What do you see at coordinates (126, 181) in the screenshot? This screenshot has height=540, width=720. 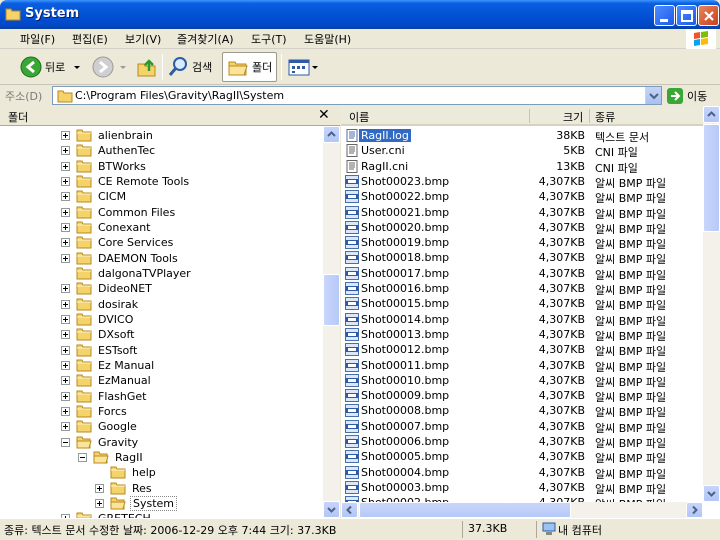 I see `tree-item: CE Remote Tools` at bounding box center [126, 181].